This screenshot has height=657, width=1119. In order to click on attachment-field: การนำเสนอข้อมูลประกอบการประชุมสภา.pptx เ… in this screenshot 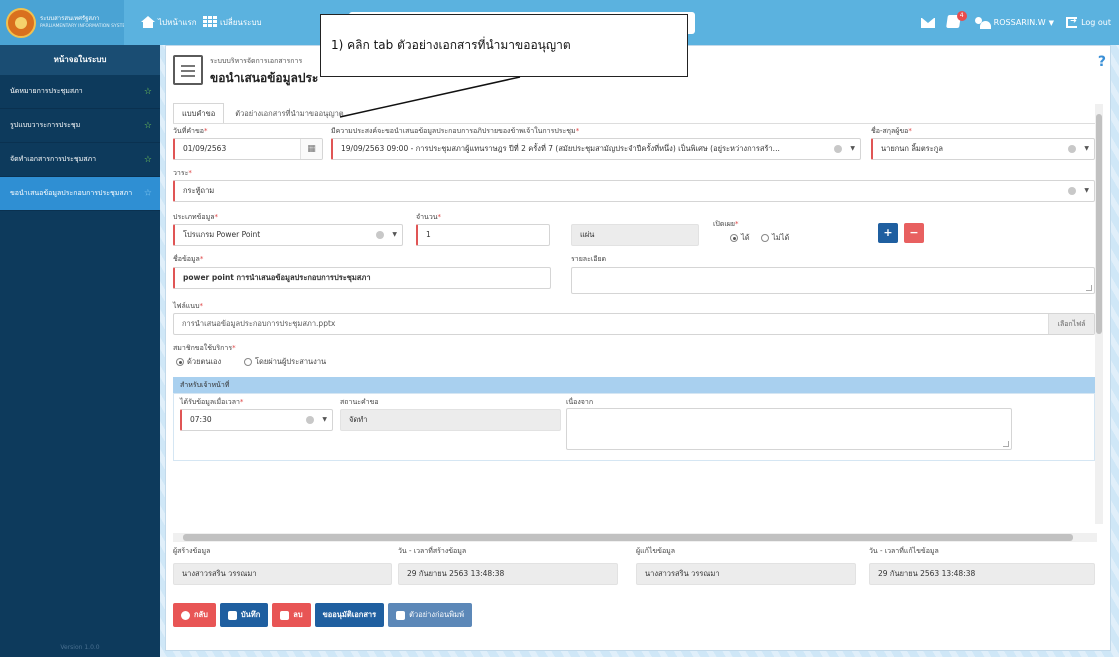, I will do `click(634, 324)`.